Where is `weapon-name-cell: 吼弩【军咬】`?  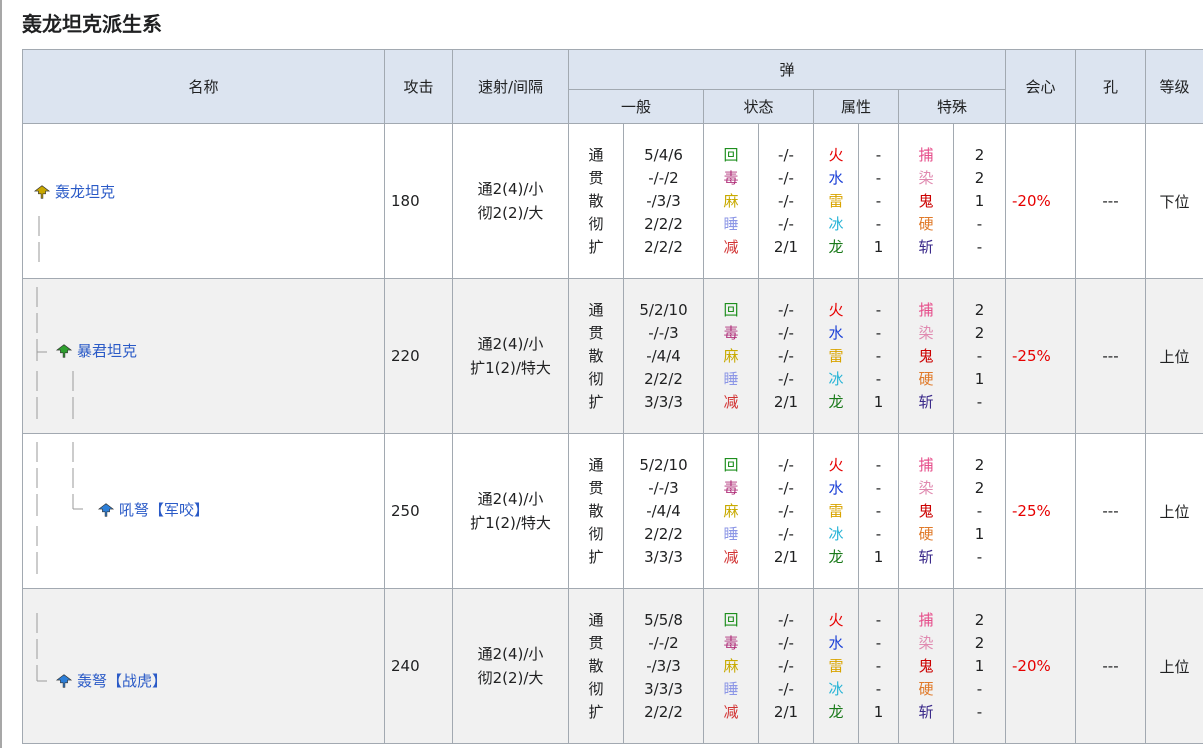
weapon-name-cell: 吼弩【军咬】 is located at coordinates (203, 511).